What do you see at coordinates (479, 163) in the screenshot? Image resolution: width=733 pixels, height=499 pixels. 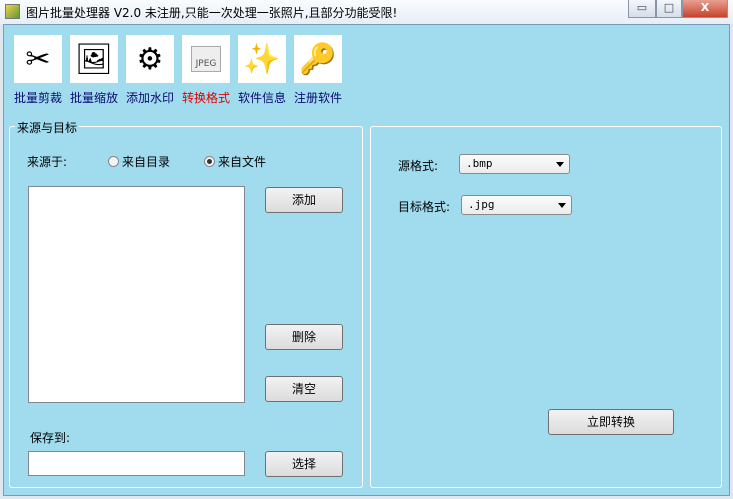 I see `select-value: .bmp` at bounding box center [479, 163].